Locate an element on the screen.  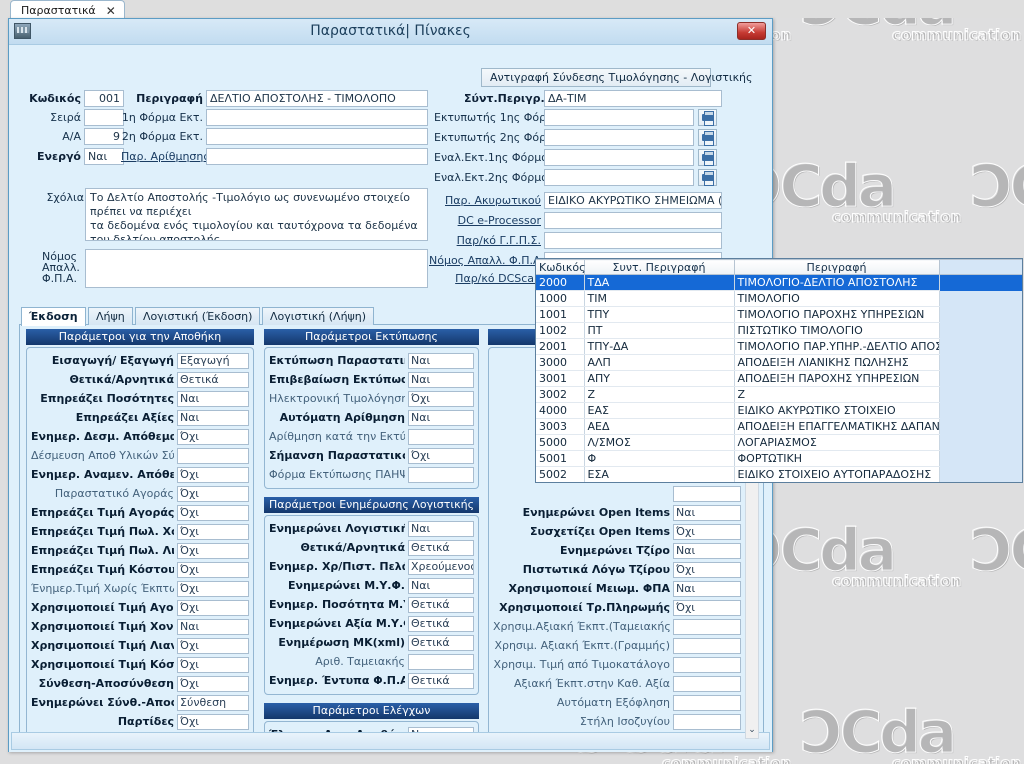
dropdown-row: 1002 ΠΤ ΠΙΣΤΩΤΙΚΟ ΤΙΜΟΛΟΓΙΟ is located at coordinates (779, 330).